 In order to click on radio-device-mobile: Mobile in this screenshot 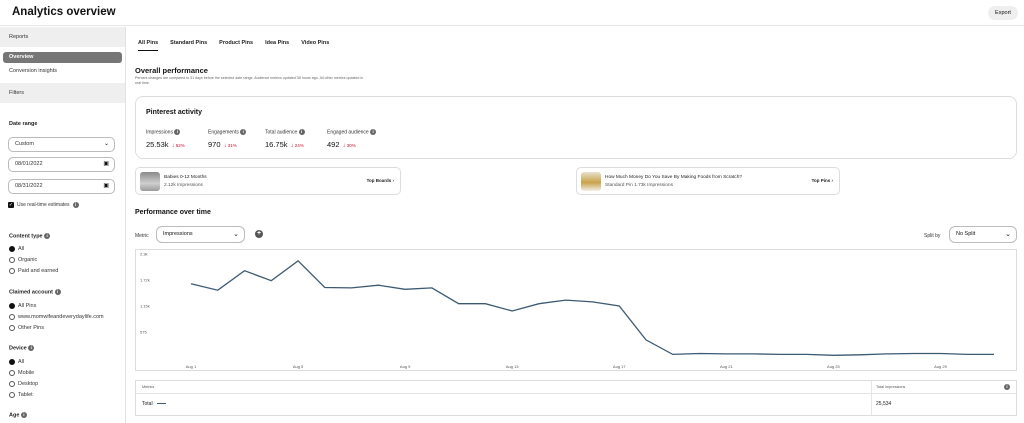, I will do `click(21, 373)`.